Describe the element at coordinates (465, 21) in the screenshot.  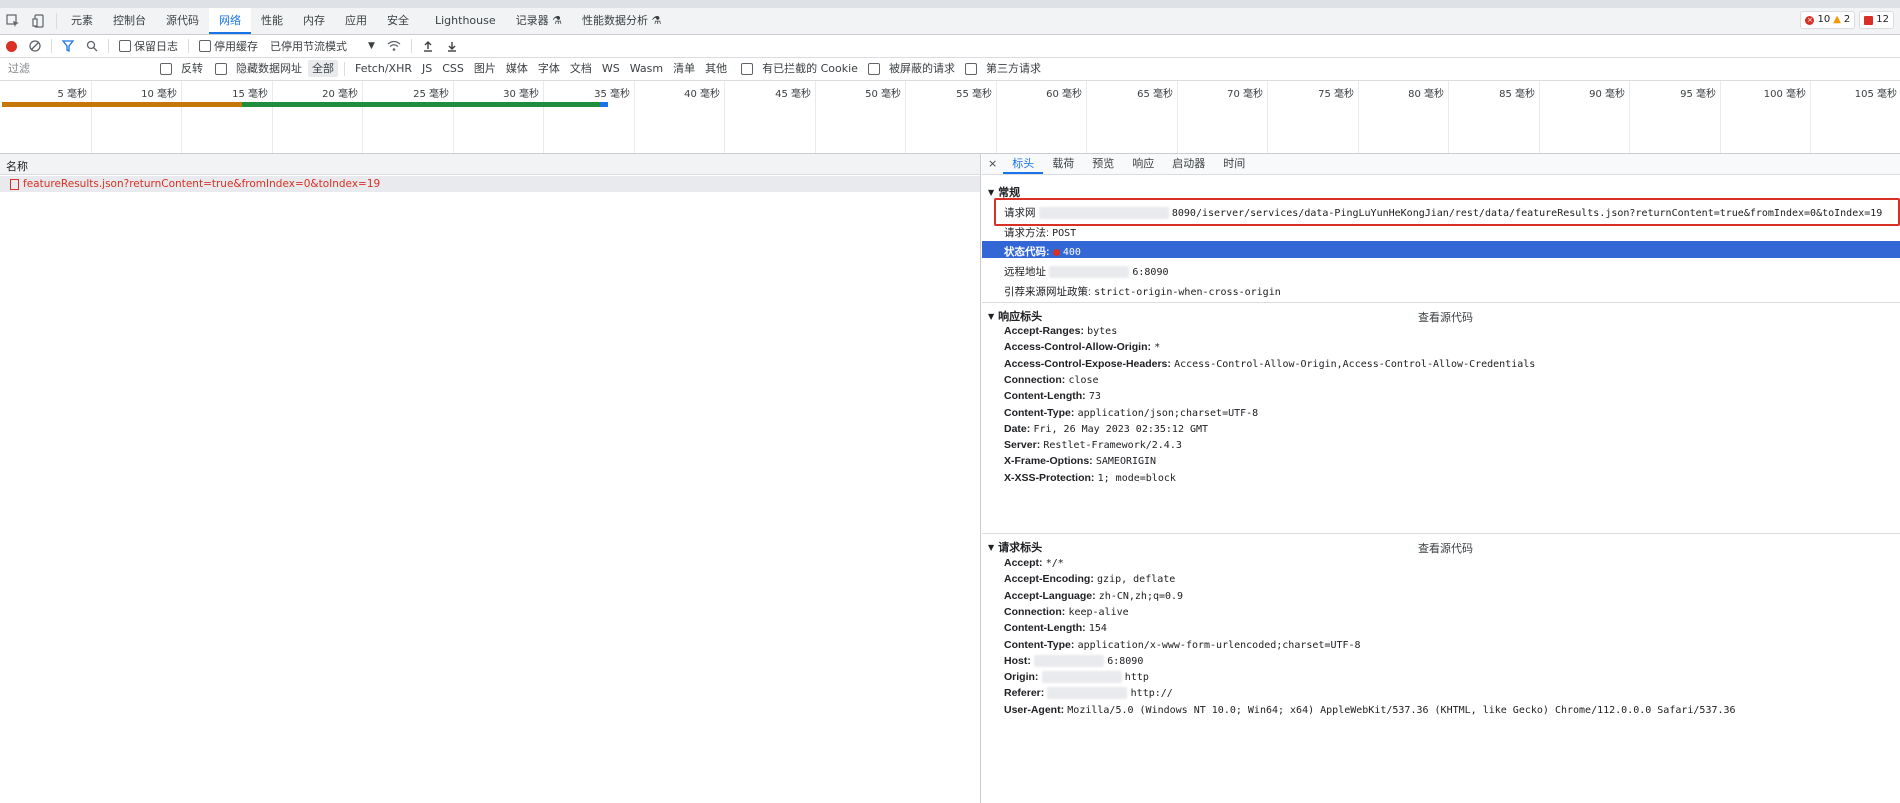
I see `tab-lighthouse: Lighthouse` at that location.